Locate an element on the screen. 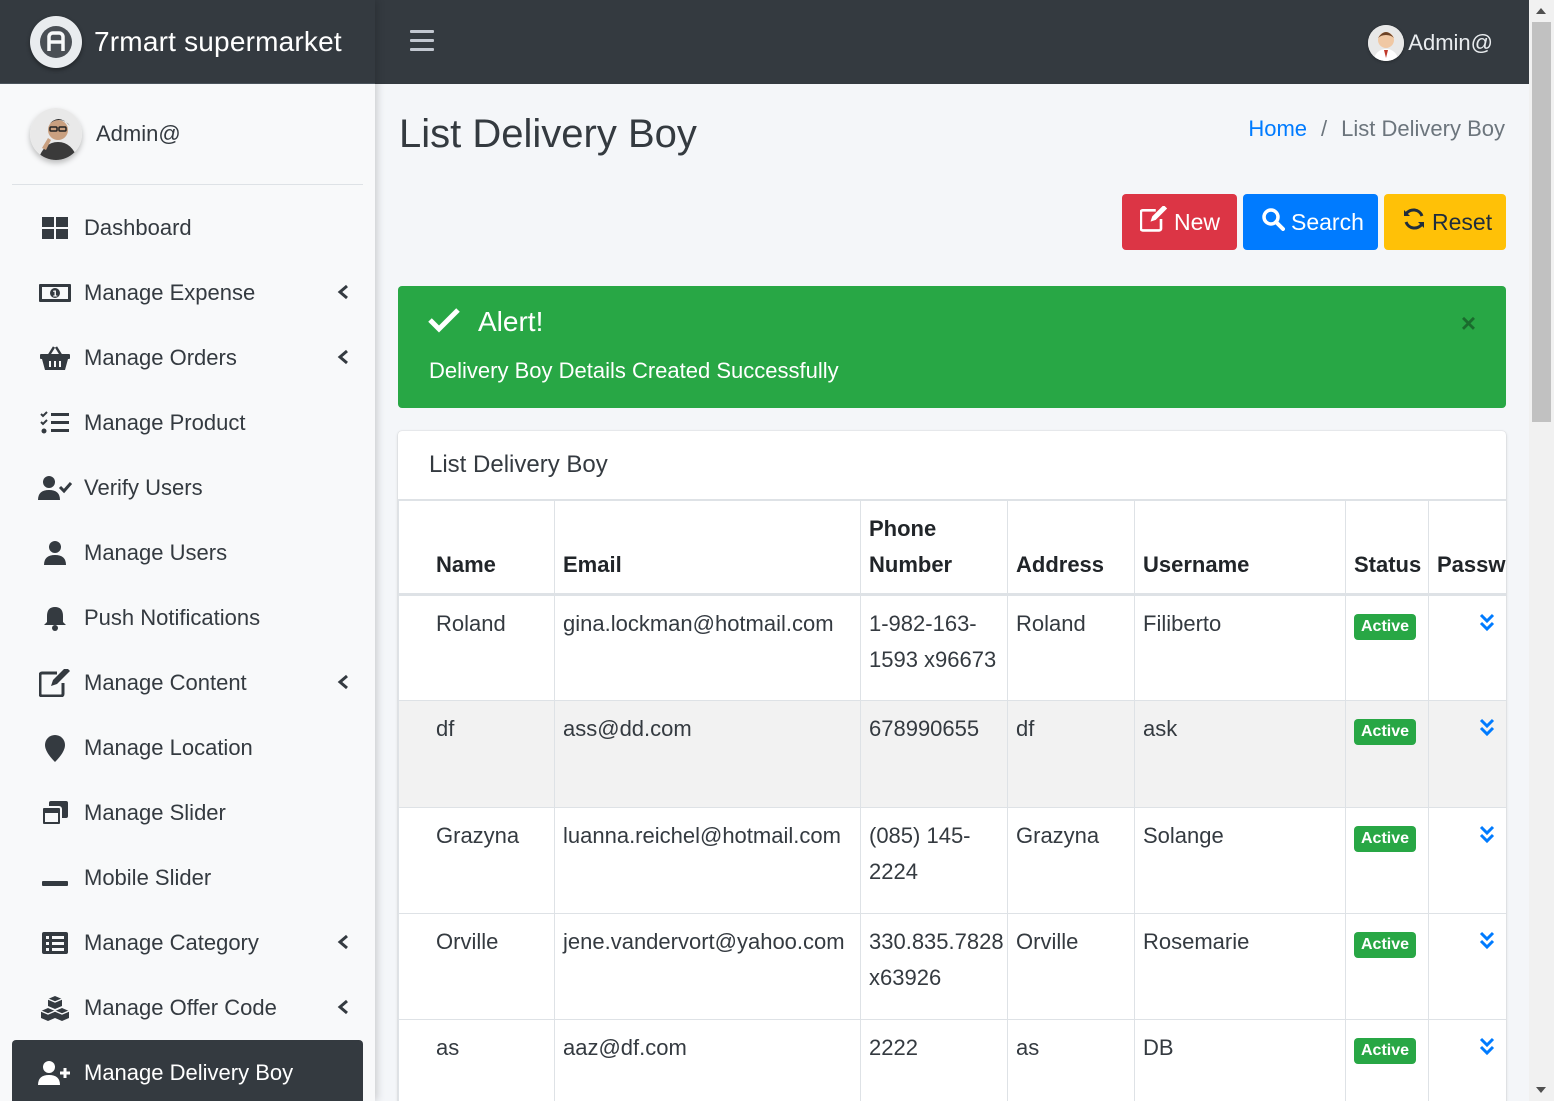 The height and width of the screenshot is (1101, 1554). sidebar-item-manage-offer-code: Manage Offer Code is located at coordinates (187, 1007).